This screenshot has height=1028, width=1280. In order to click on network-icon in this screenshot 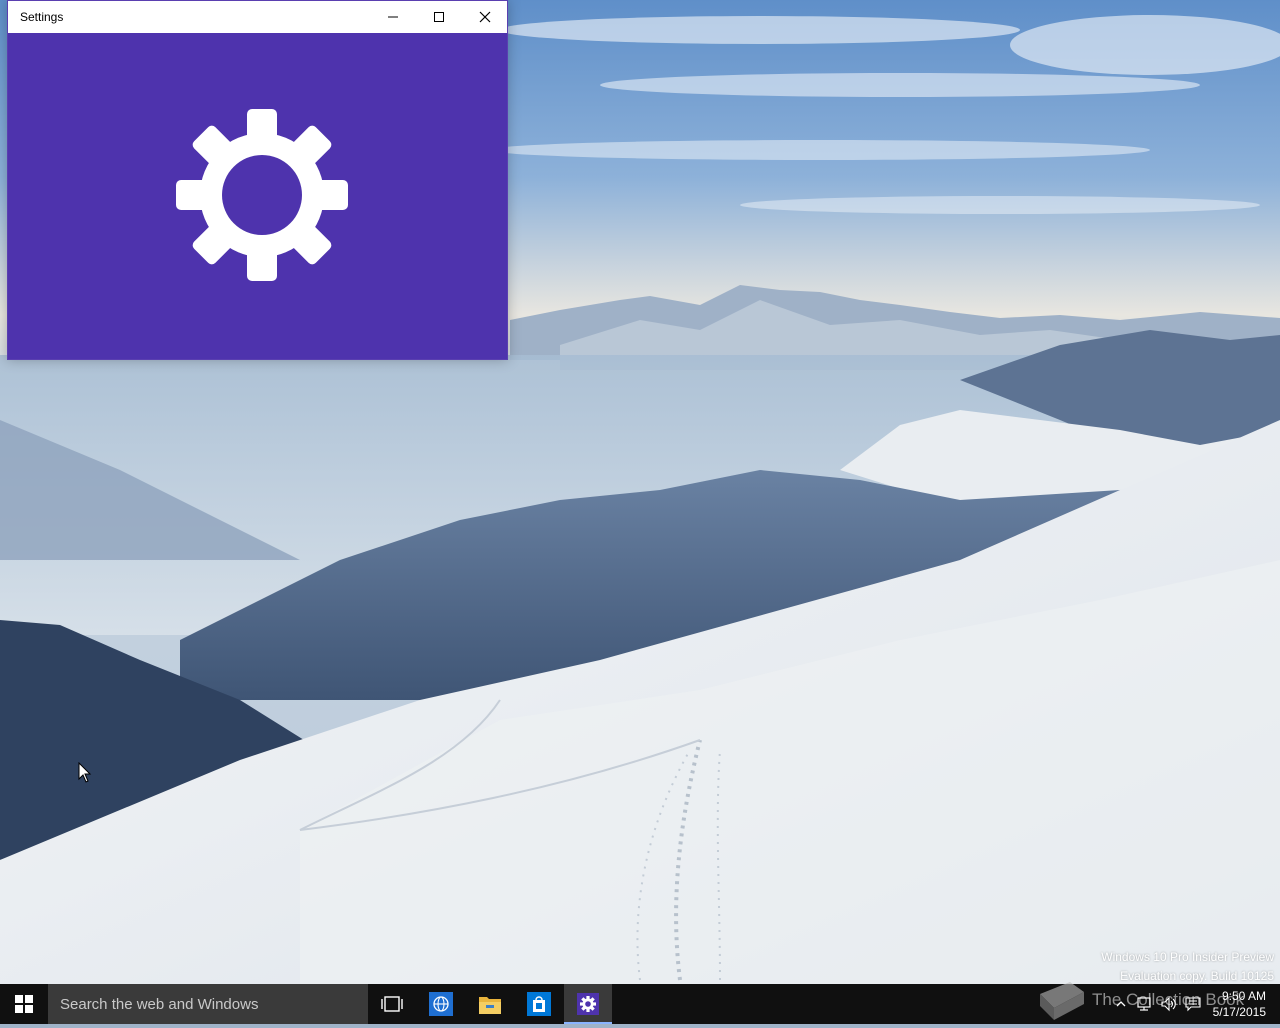, I will do `click(1144, 1004)`.